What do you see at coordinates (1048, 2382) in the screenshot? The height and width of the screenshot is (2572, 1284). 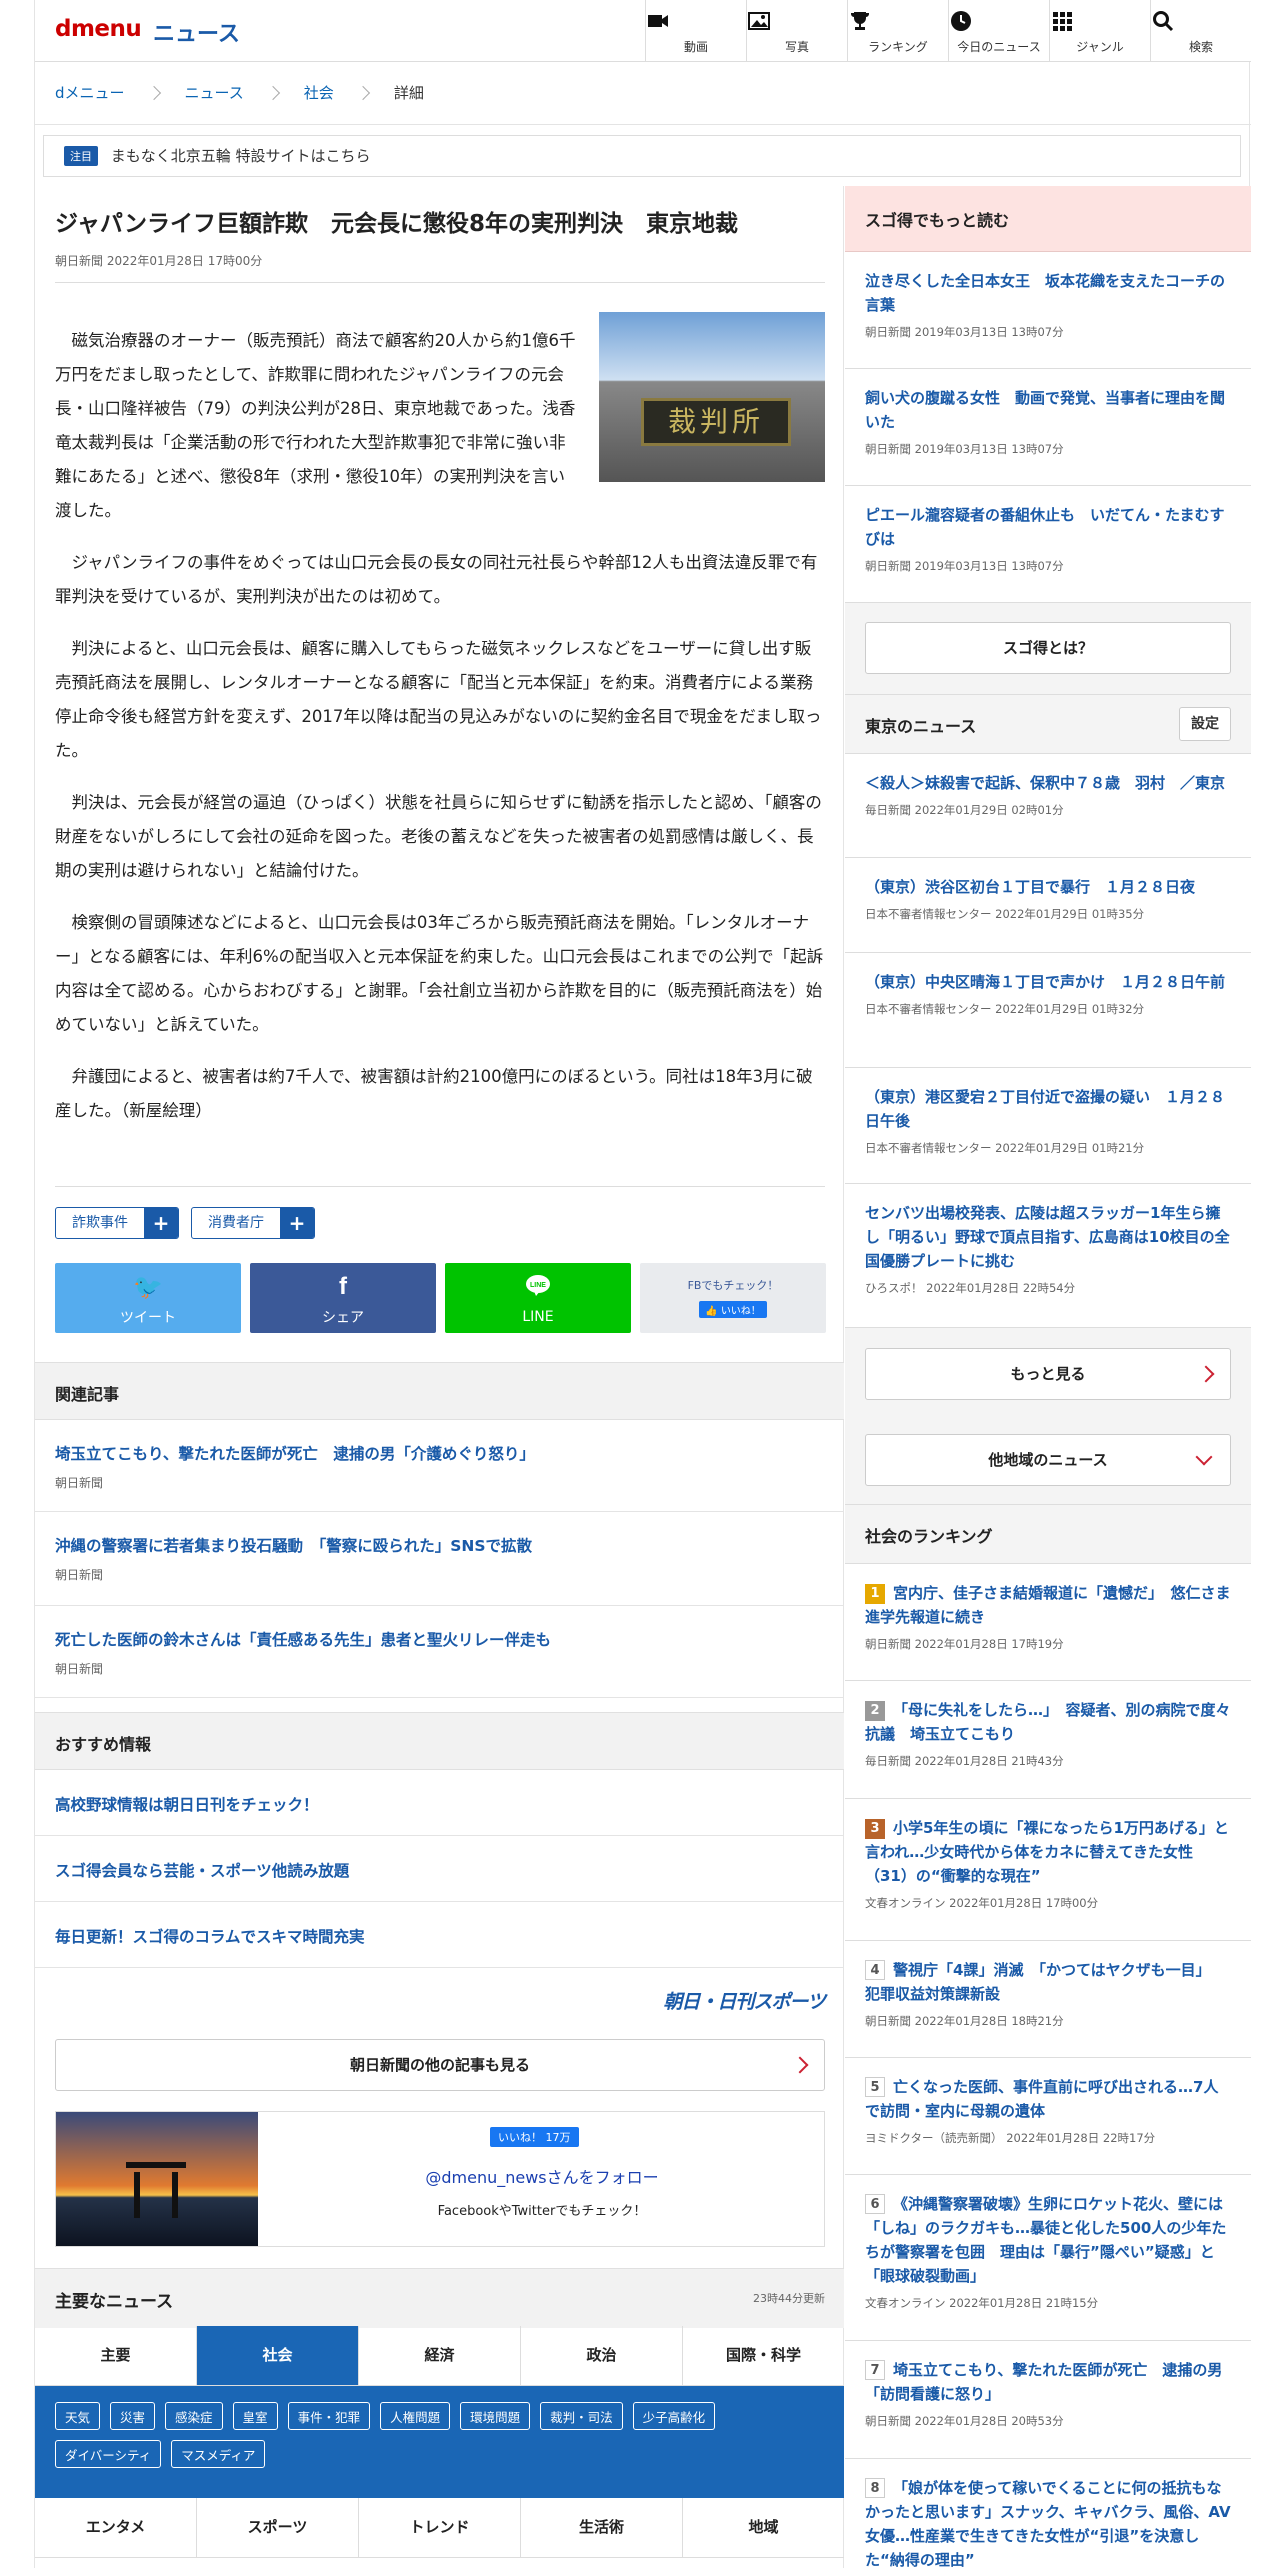 I see `ranking-title: 7 埼玉立てこもり、撃たれた医師が死亡 逮捕の男「訪問看護に怒り」` at bounding box center [1048, 2382].